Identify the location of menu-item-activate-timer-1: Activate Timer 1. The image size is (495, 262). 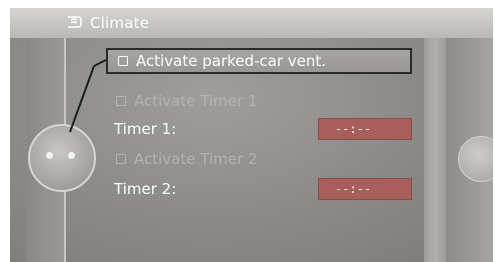
(181, 101).